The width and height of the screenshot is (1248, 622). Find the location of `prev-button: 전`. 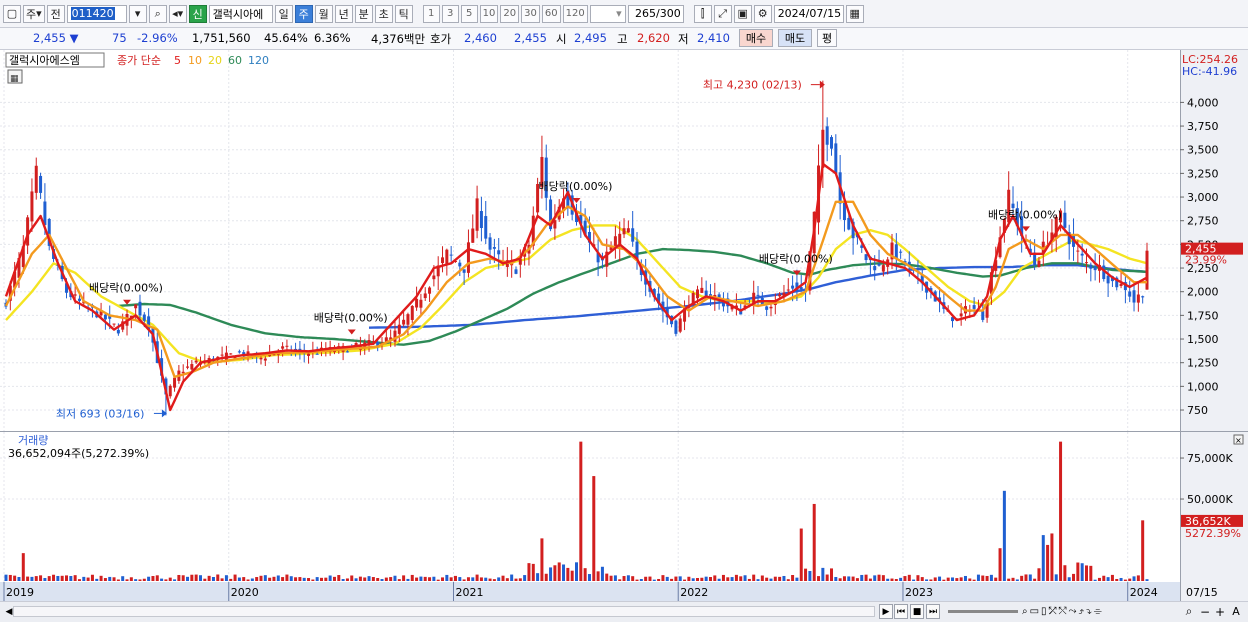

prev-button: 전 is located at coordinates (55, 13).